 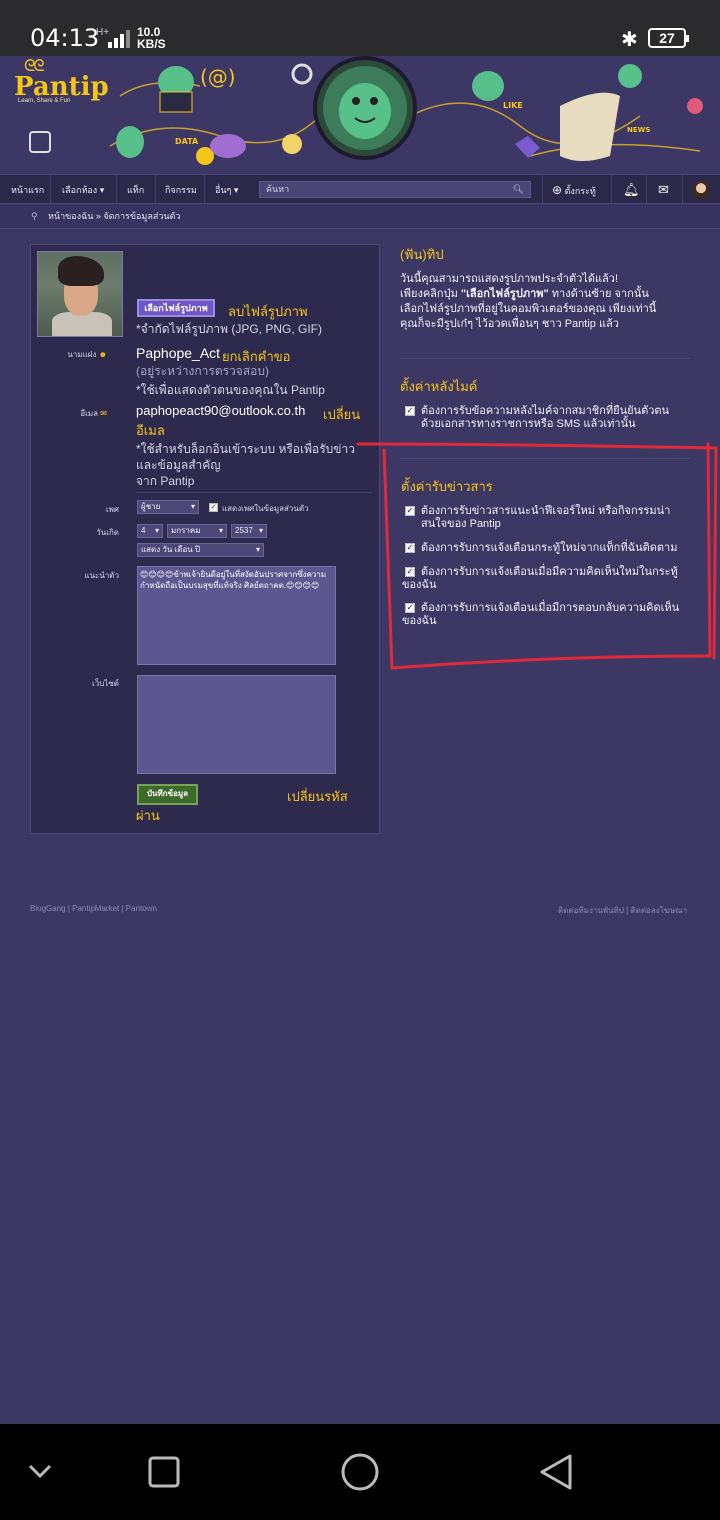 I want to click on user-avatar, so click(x=701, y=190).